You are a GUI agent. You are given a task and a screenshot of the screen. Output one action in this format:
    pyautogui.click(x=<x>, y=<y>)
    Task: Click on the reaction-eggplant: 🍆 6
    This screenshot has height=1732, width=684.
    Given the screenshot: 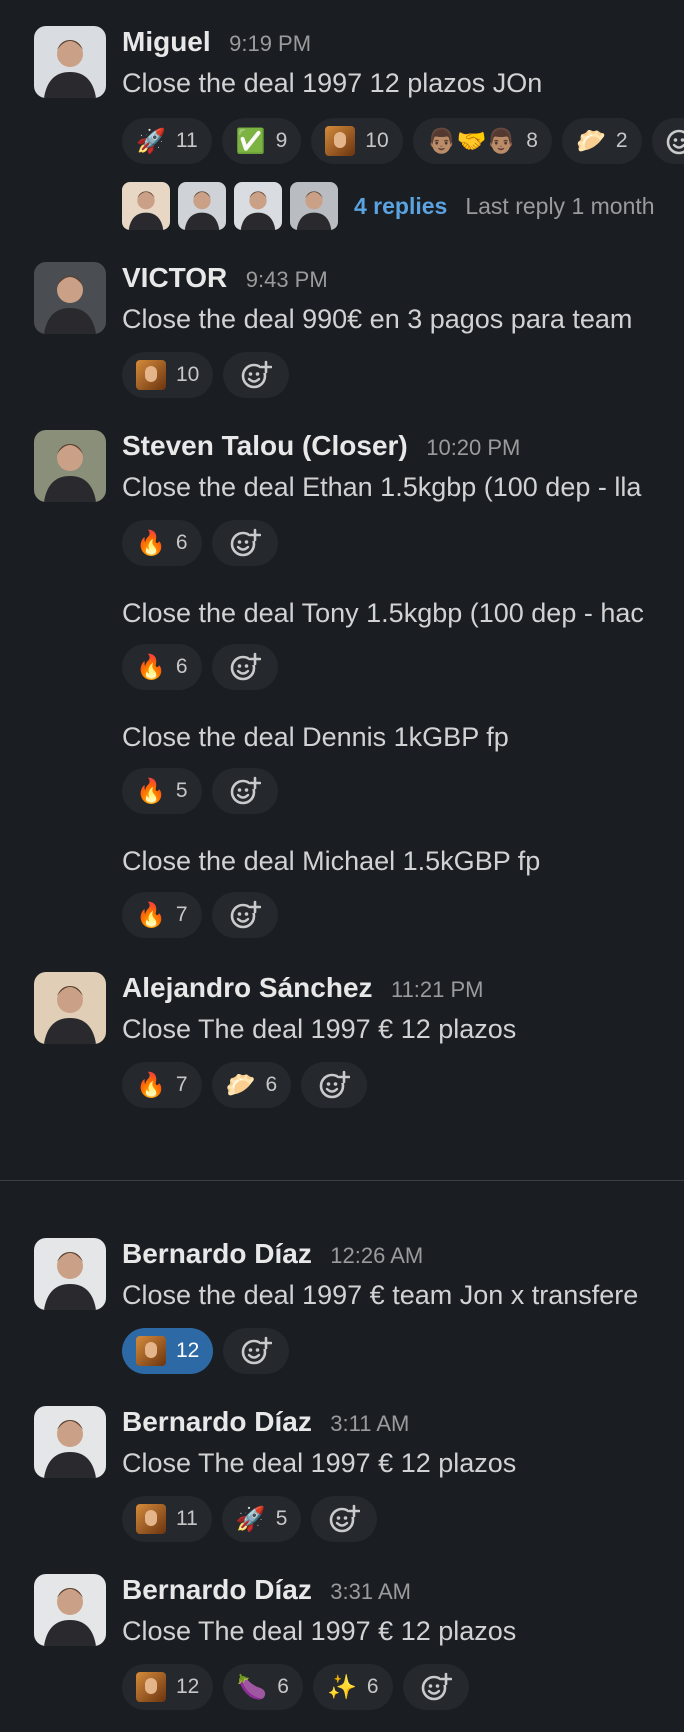 What is the action you would take?
    pyautogui.click(x=263, y=1687)
    